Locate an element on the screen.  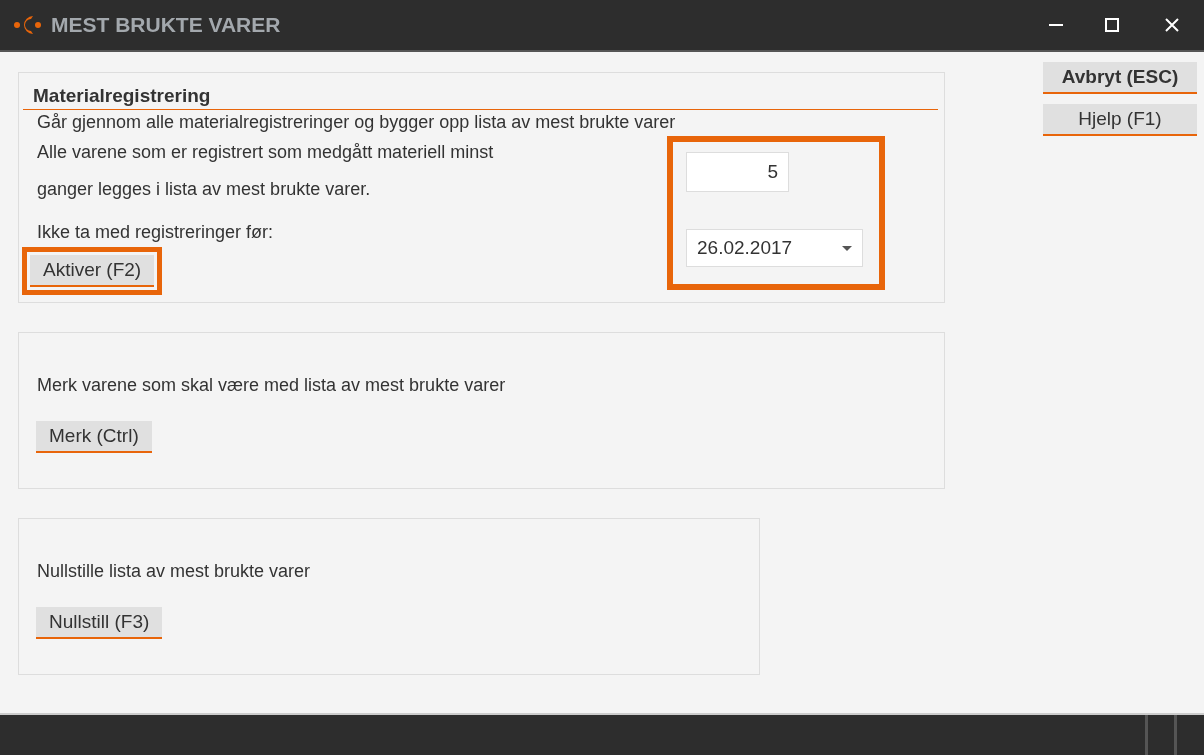
date-value: 26.02.2017 is located at coordinates (745, 247).